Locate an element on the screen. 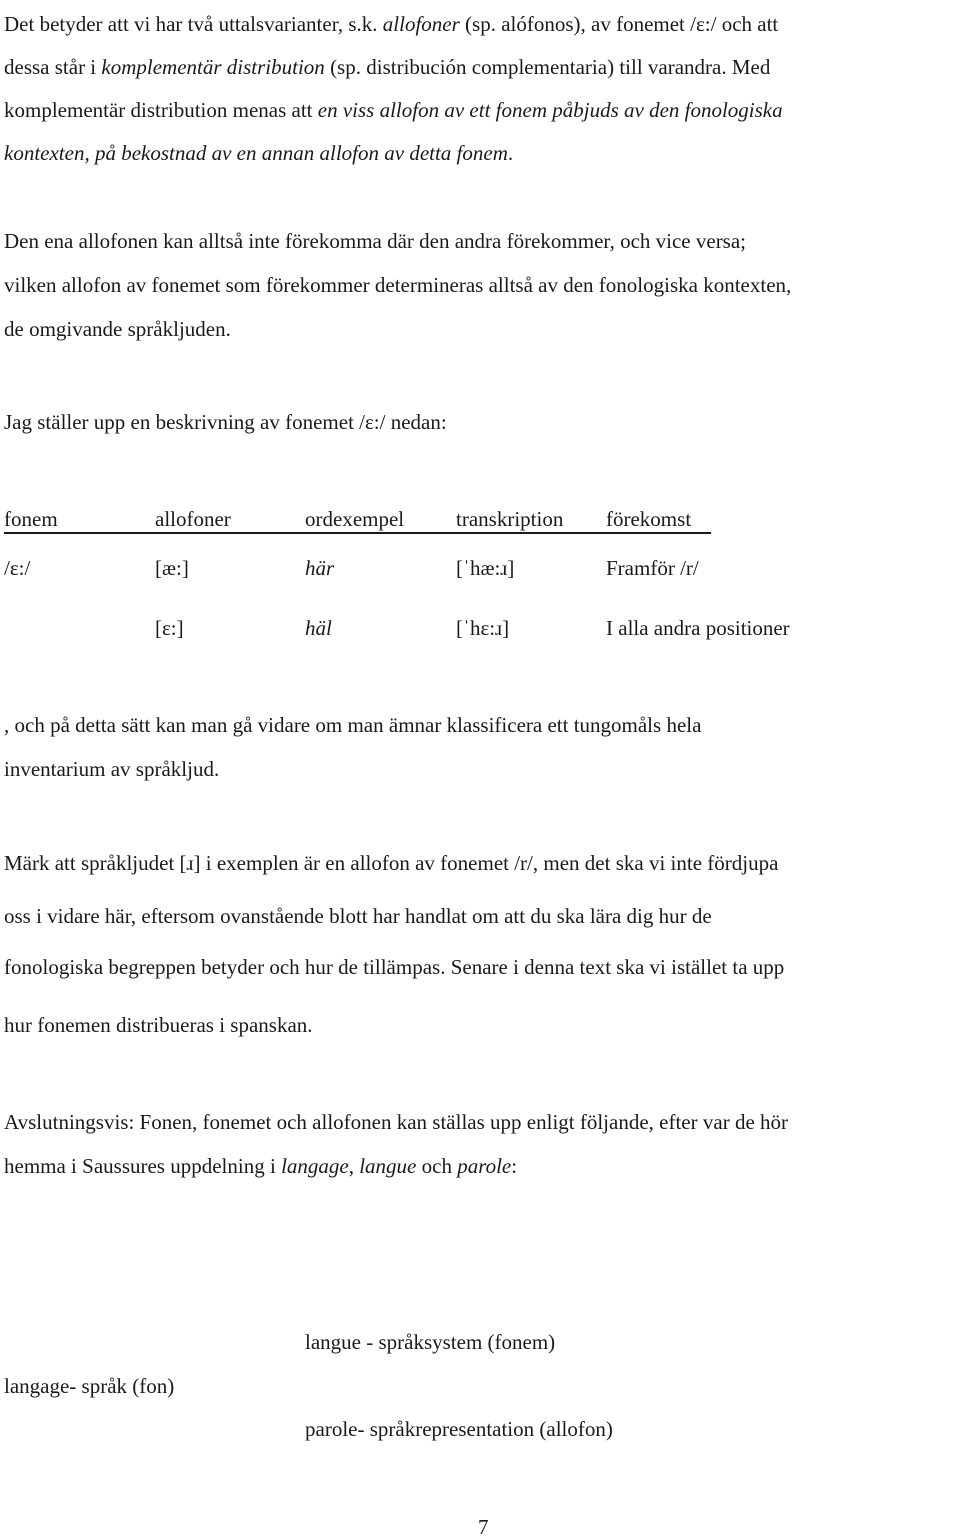 The width and height of the screenshot is (960, 1539). italic-term-langue: langue is located at coordinates (388, 1166).